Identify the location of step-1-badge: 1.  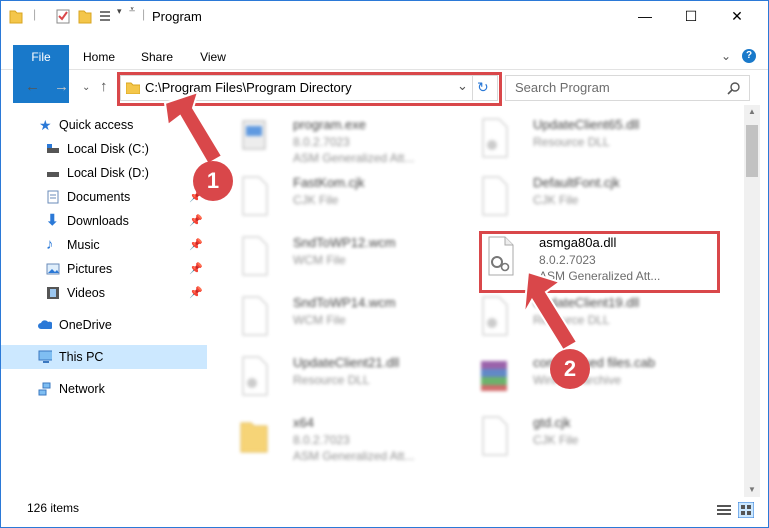
(213, 181).